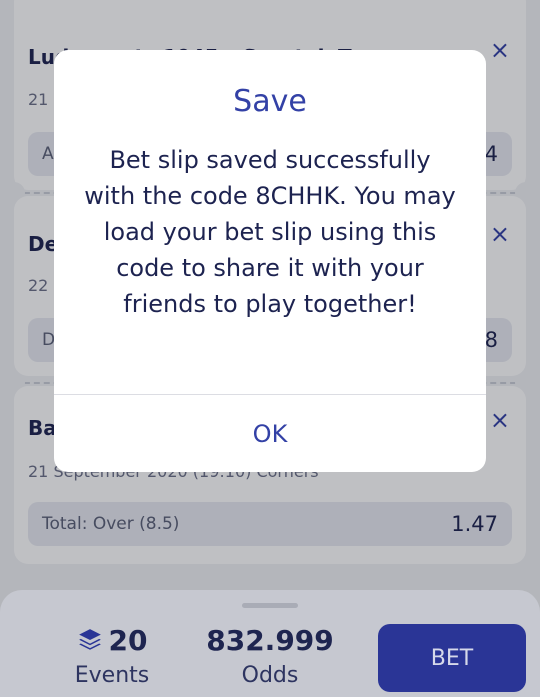 This screenshot has width=540, height=697. I want to click on ok-button: OK, so click(270, 433).